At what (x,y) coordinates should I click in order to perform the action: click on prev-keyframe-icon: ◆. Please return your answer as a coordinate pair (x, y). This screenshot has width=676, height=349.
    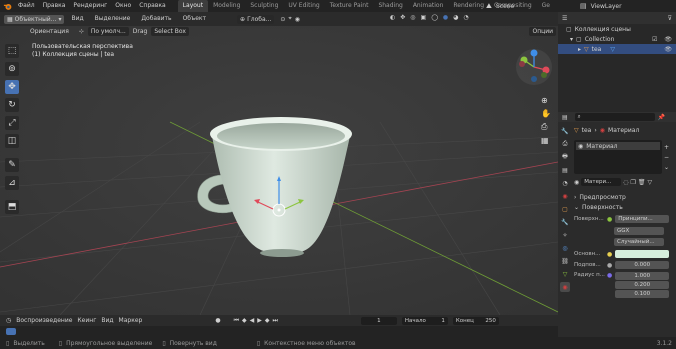
    Looking at the image, I should click on (244, 320).